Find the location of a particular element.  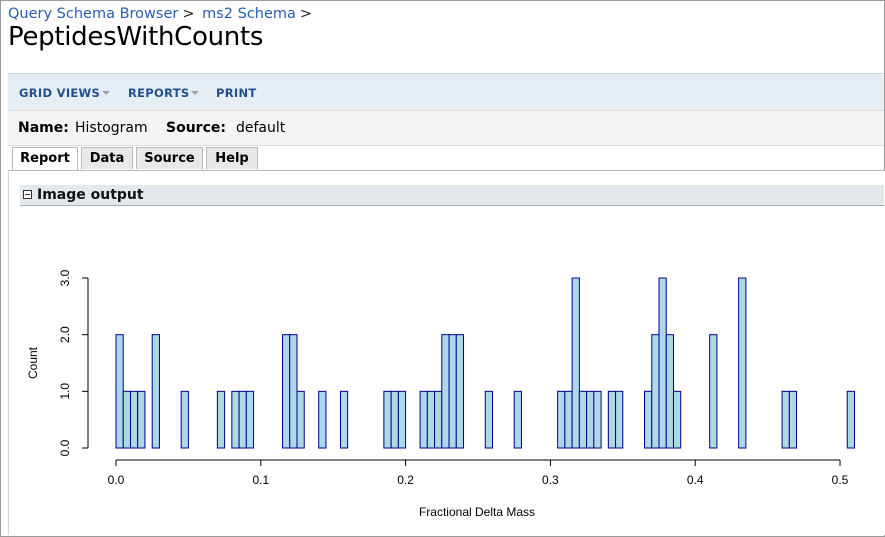

y-axis-label: Count is located at coordinates (33, 362).